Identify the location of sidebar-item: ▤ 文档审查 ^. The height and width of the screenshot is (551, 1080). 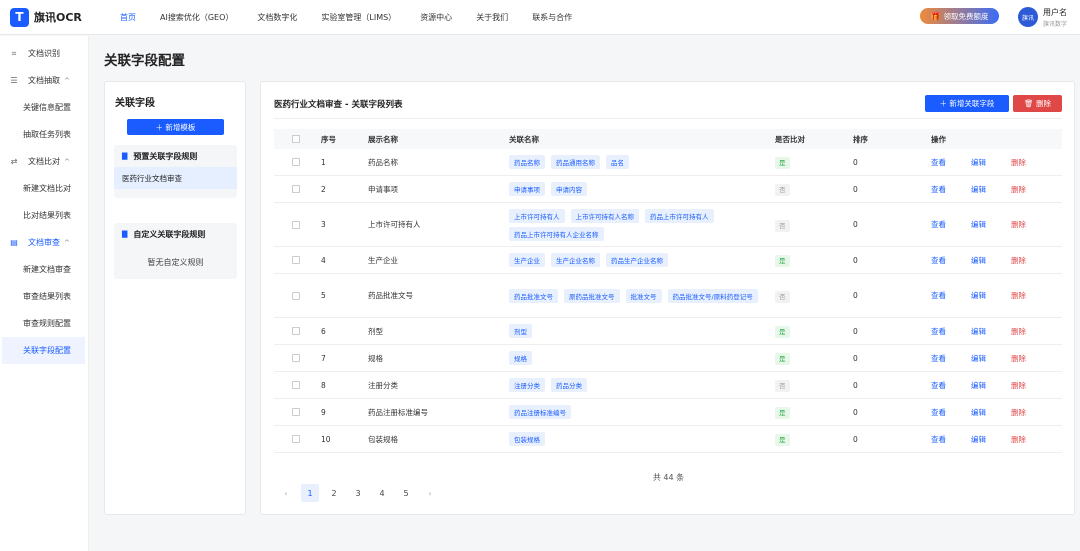
(44, 242).